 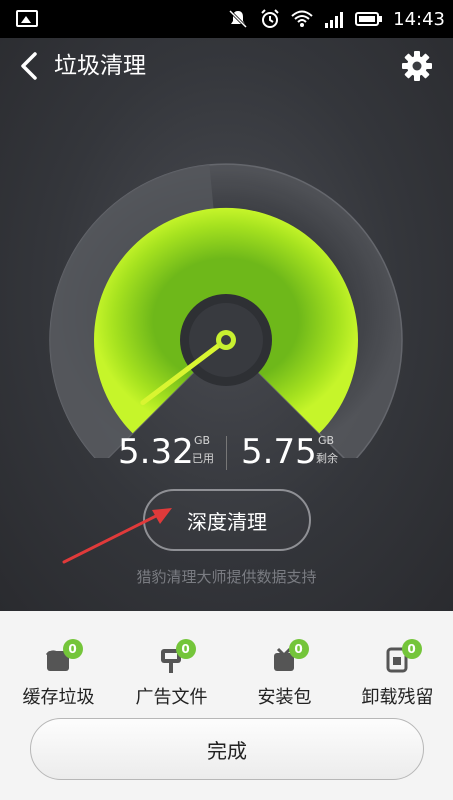 I want to click on needle-pivot-center, so click(x=226, y=340).